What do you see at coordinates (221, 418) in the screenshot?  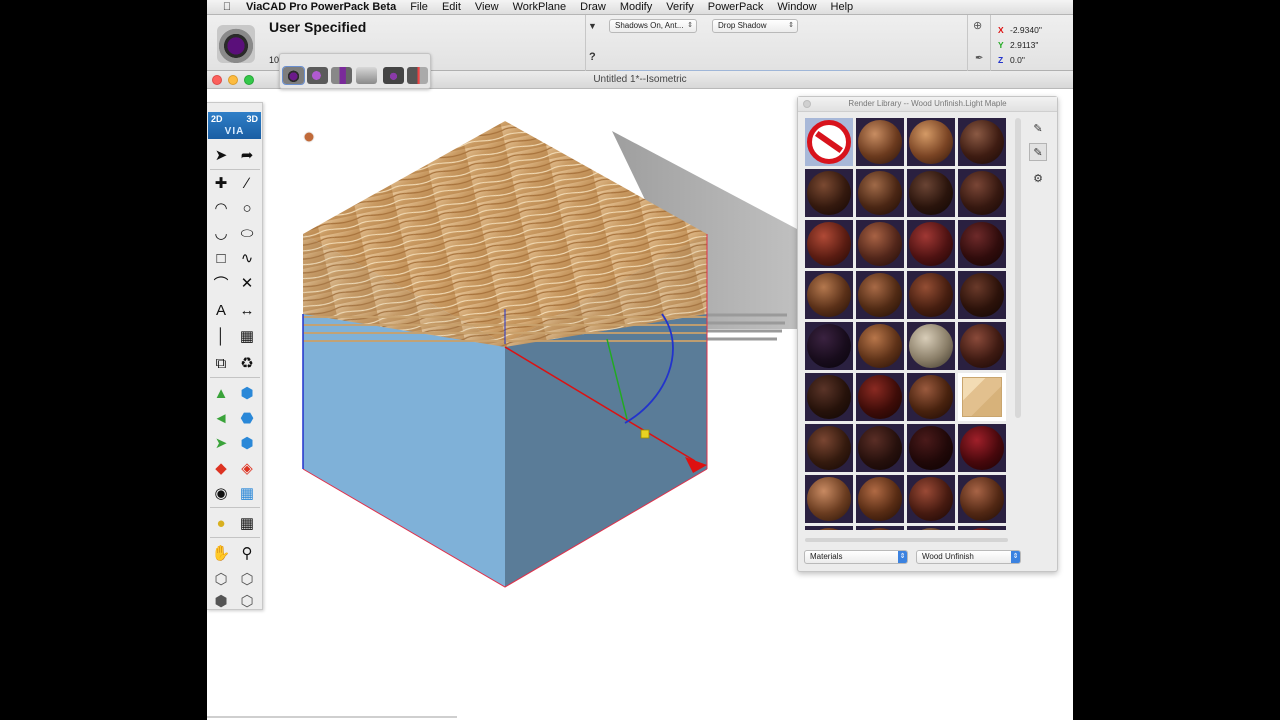 I see `revolve-tool-icon: ◄` at bounding box center [221, 418].